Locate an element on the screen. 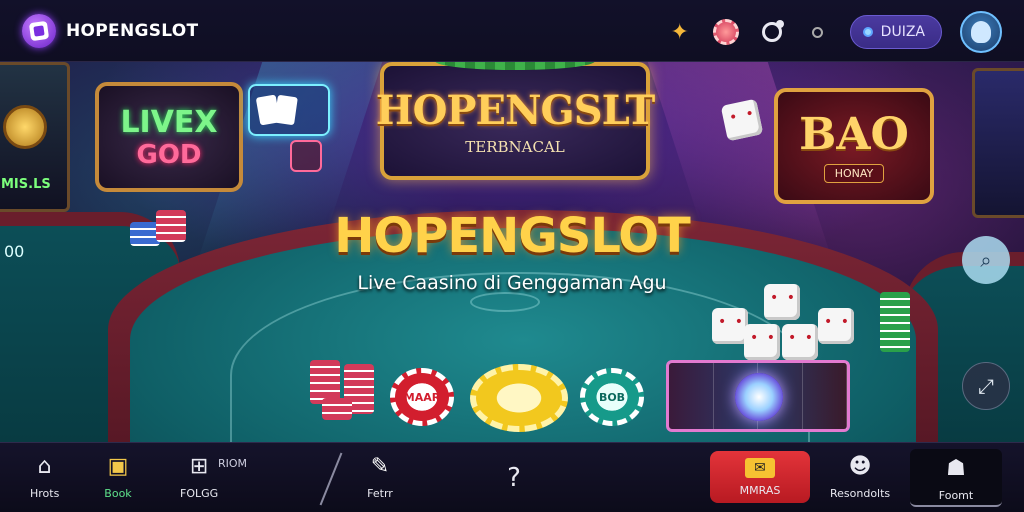 The width and height of the screenshot is (1024, 512). live-sign-line1: LIVEX is located at coordinates (169, 122).